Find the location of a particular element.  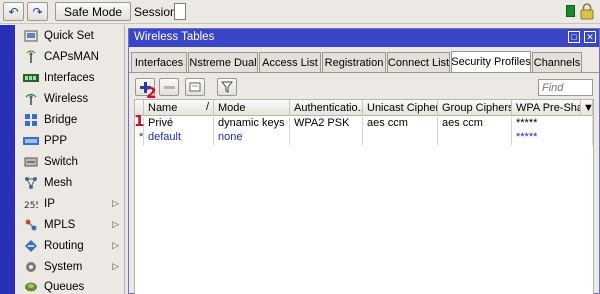

window-title: Wireless Tables is located at coordinates (364, 38).